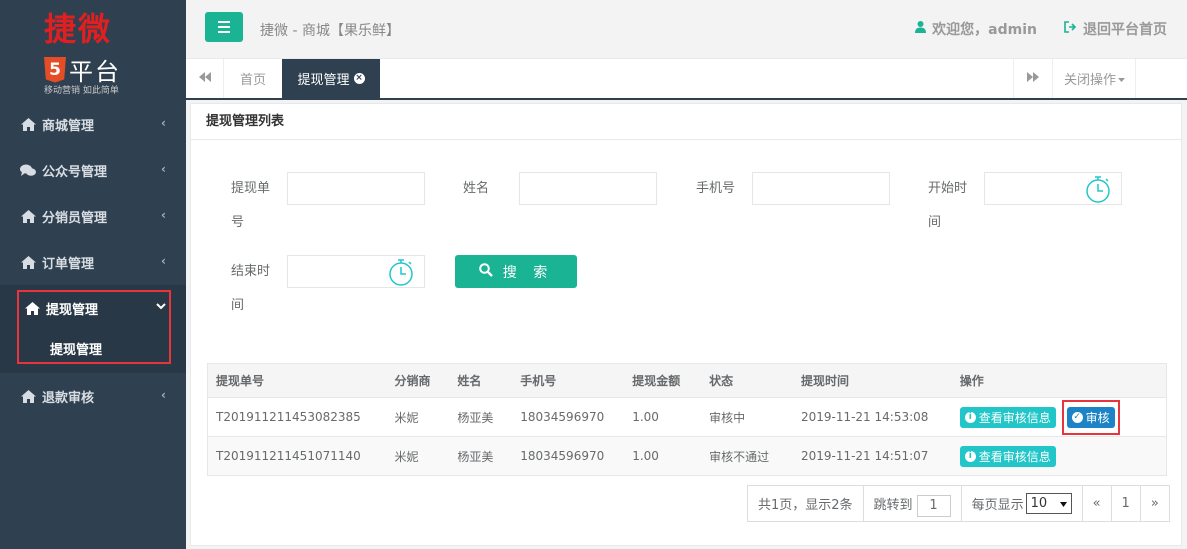 Image resolution: width=1187 pixels, height=549 pixels. Describe the element at coordinates (806, 503) in the screenshot. I see `pager-summary: 共1页，显示2条` at that location.